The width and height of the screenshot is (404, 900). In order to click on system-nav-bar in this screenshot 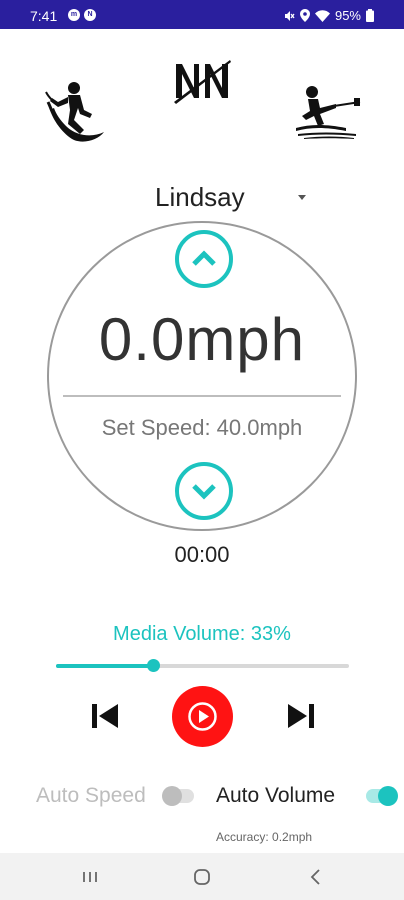, I will do `click(202, 876)`.